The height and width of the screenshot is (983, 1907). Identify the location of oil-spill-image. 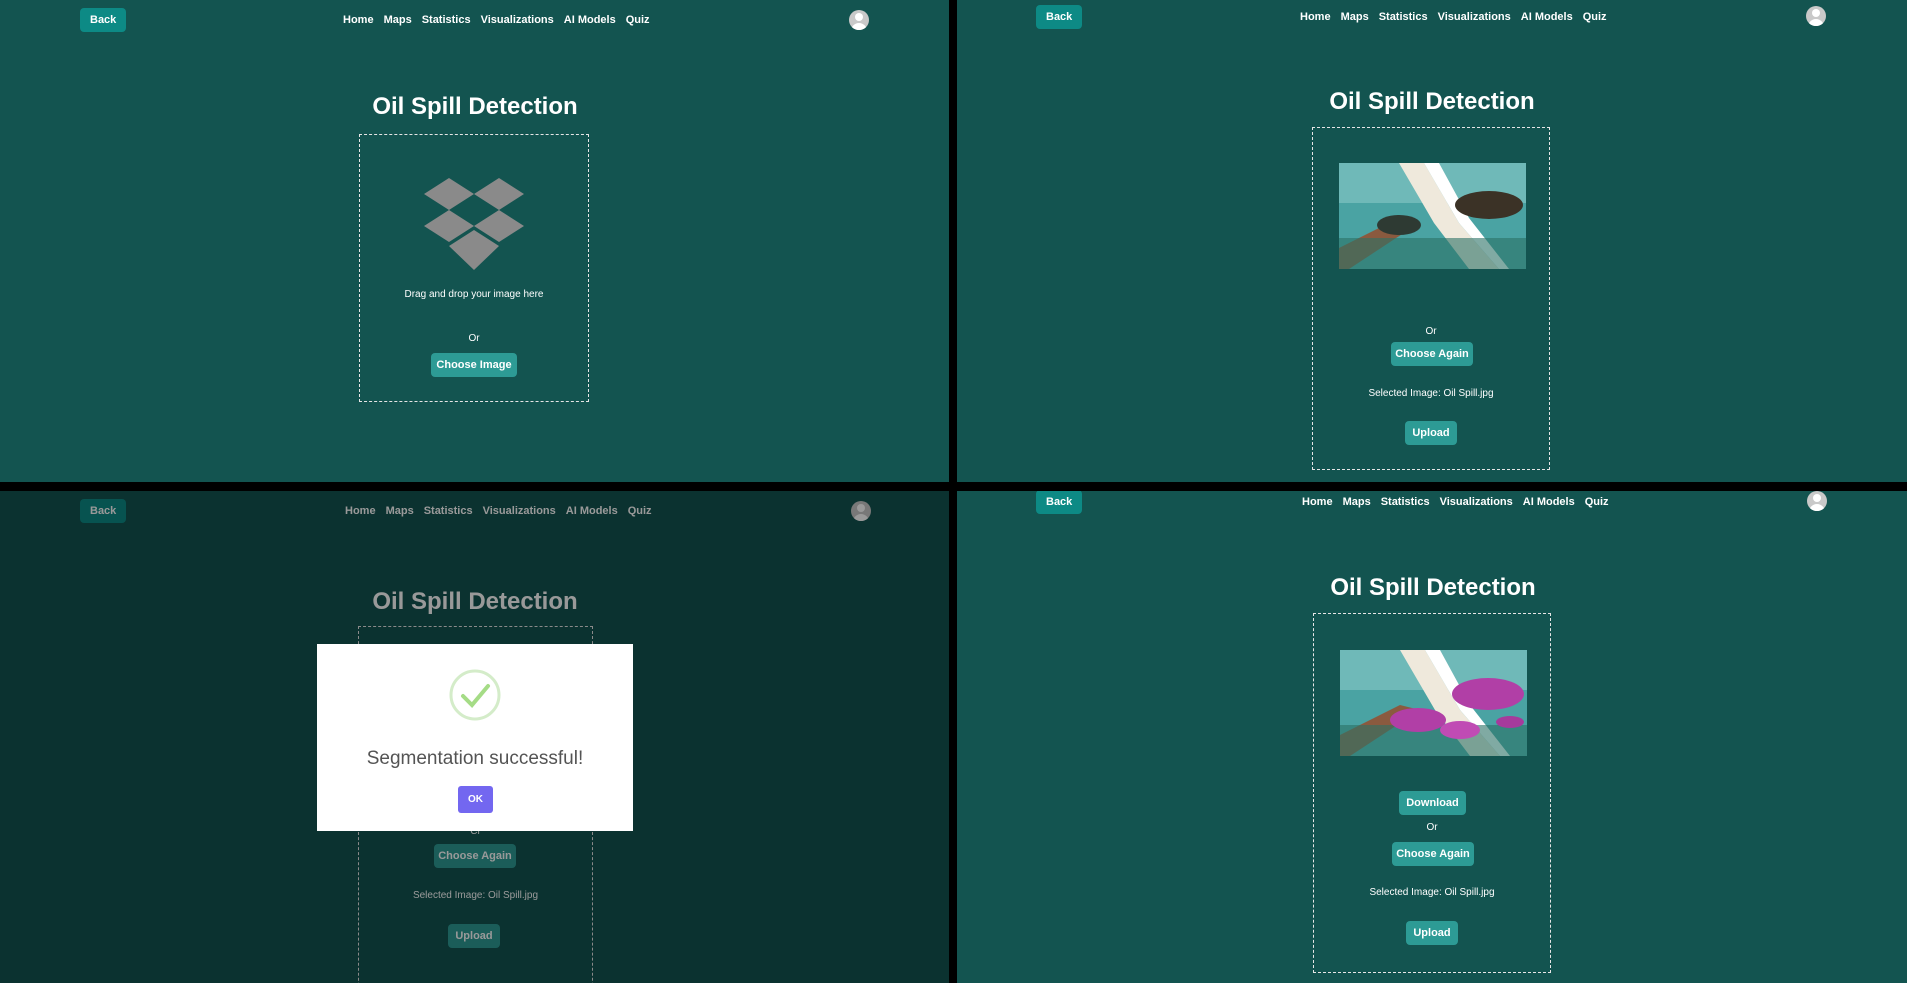
(1432, 216).